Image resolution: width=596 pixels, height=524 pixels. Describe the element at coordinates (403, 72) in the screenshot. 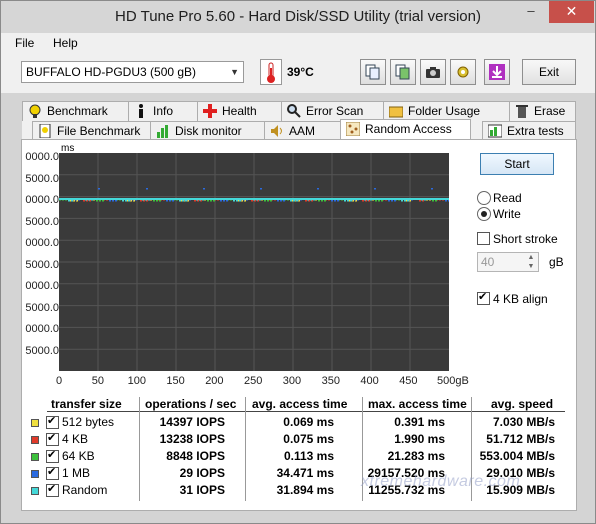

I see `copy-screenshot-button` at that location.